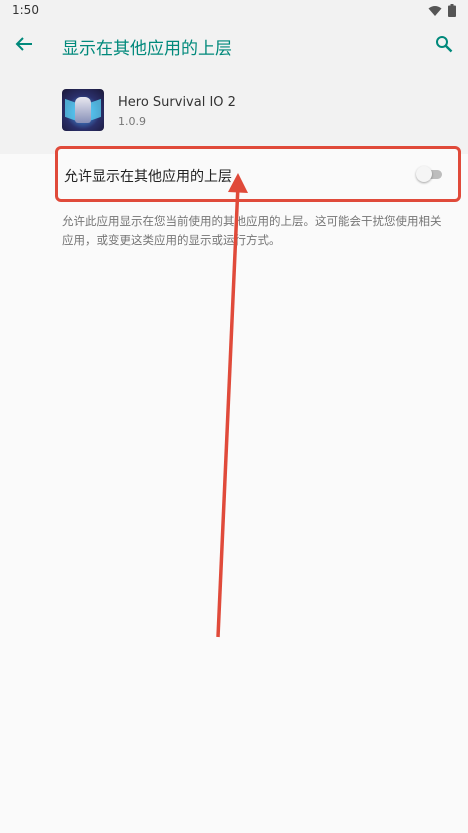 The height and width of the screenshot is (833, 468). What do you see at coordinates (258, 174) in the screenshot?
I see `setting-row-allow-overlay: 允许显示在其他应用的上层` at bounding box center [258, 174].